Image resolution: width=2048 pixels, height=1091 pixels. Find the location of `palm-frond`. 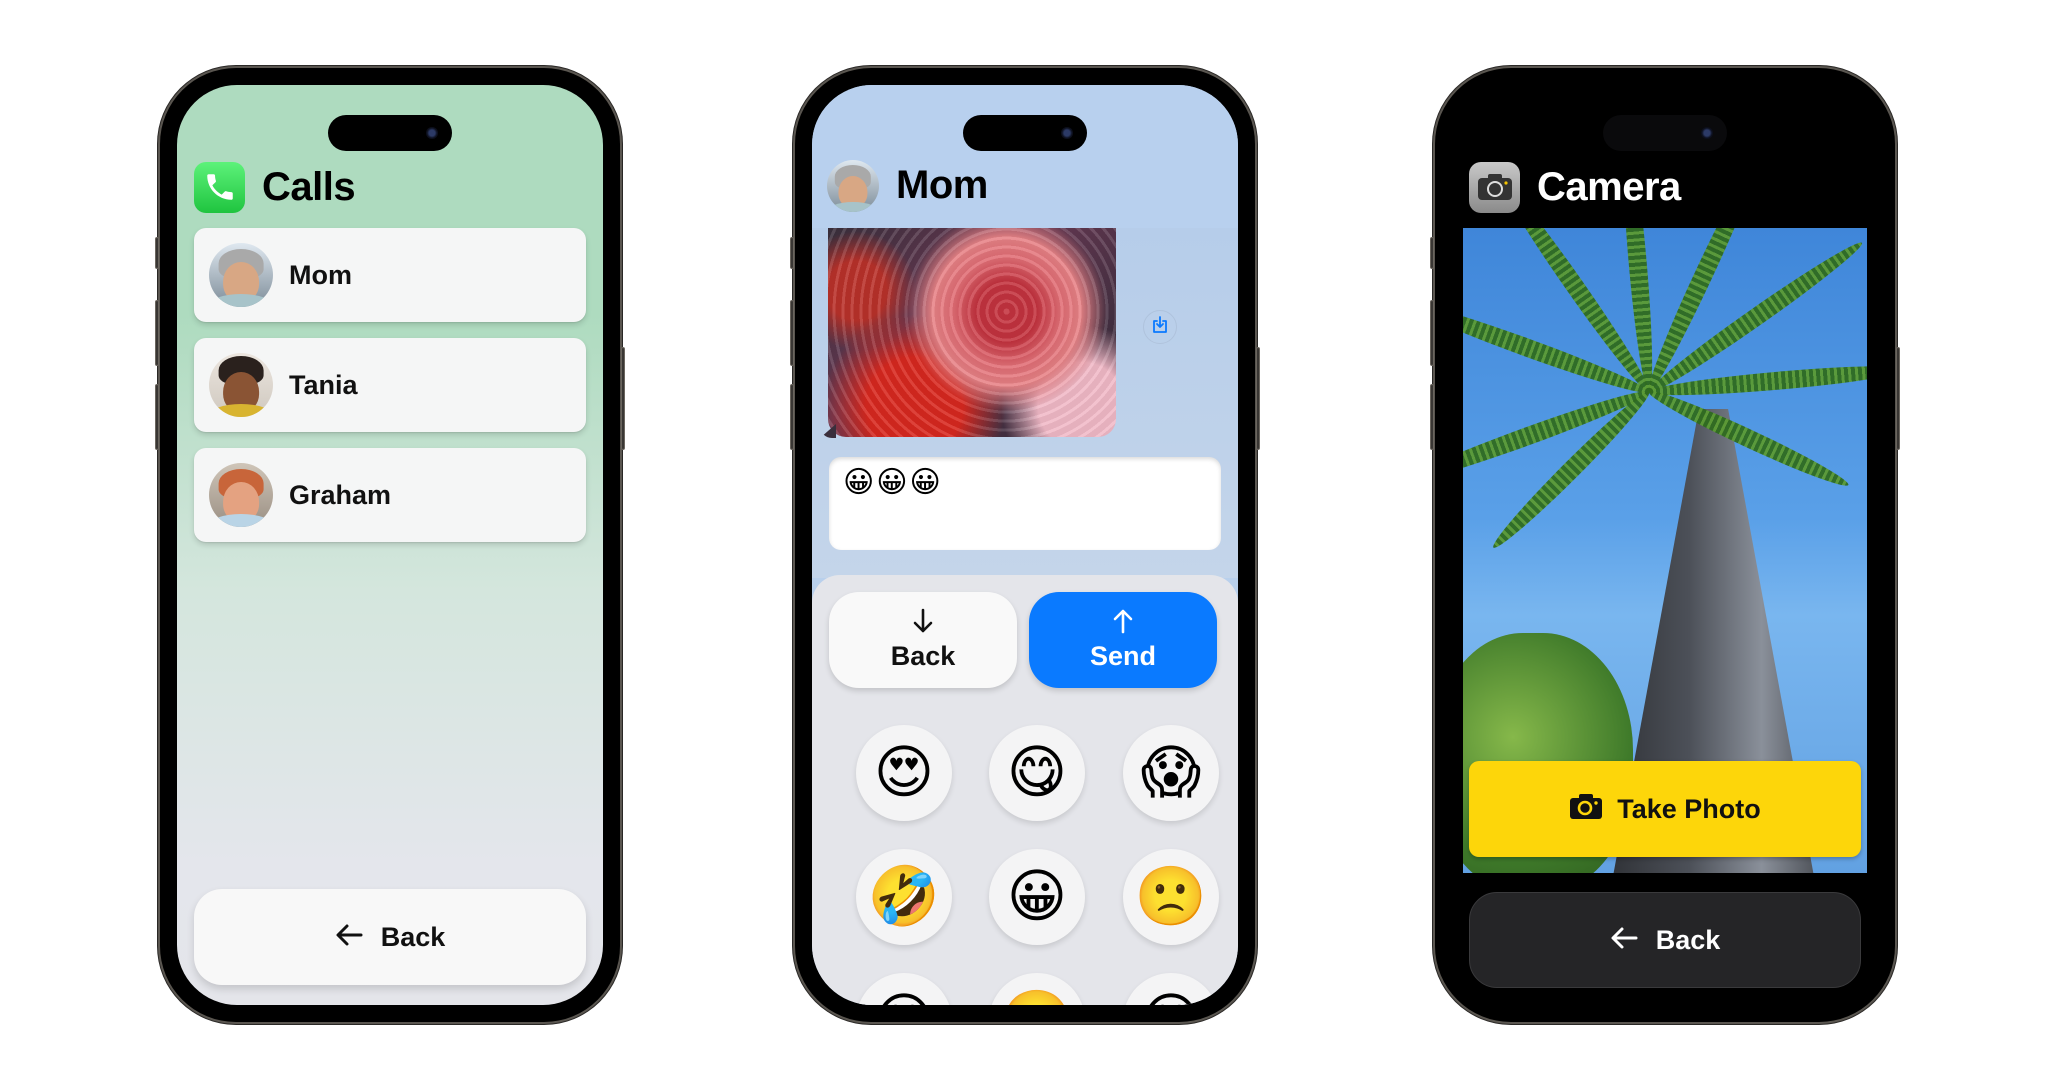

palm-frond is located at coordinates (1749, 438).